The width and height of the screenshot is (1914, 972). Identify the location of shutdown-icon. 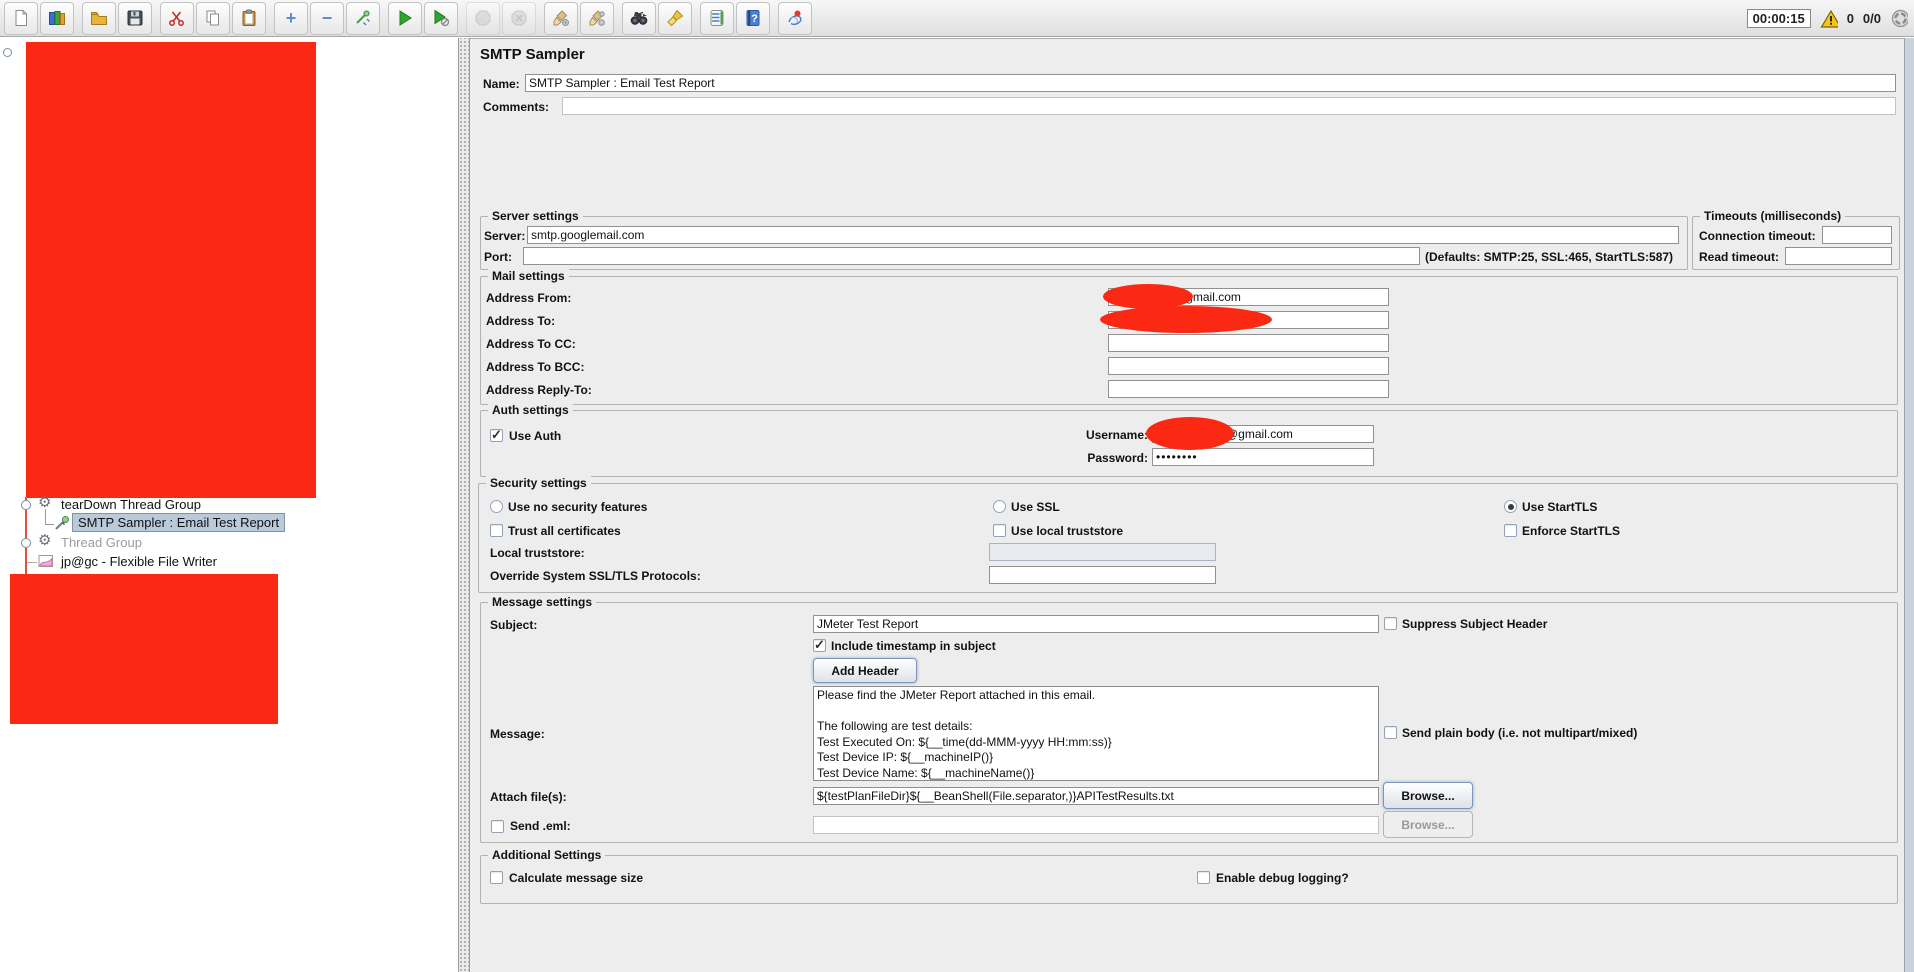
(519, 18).